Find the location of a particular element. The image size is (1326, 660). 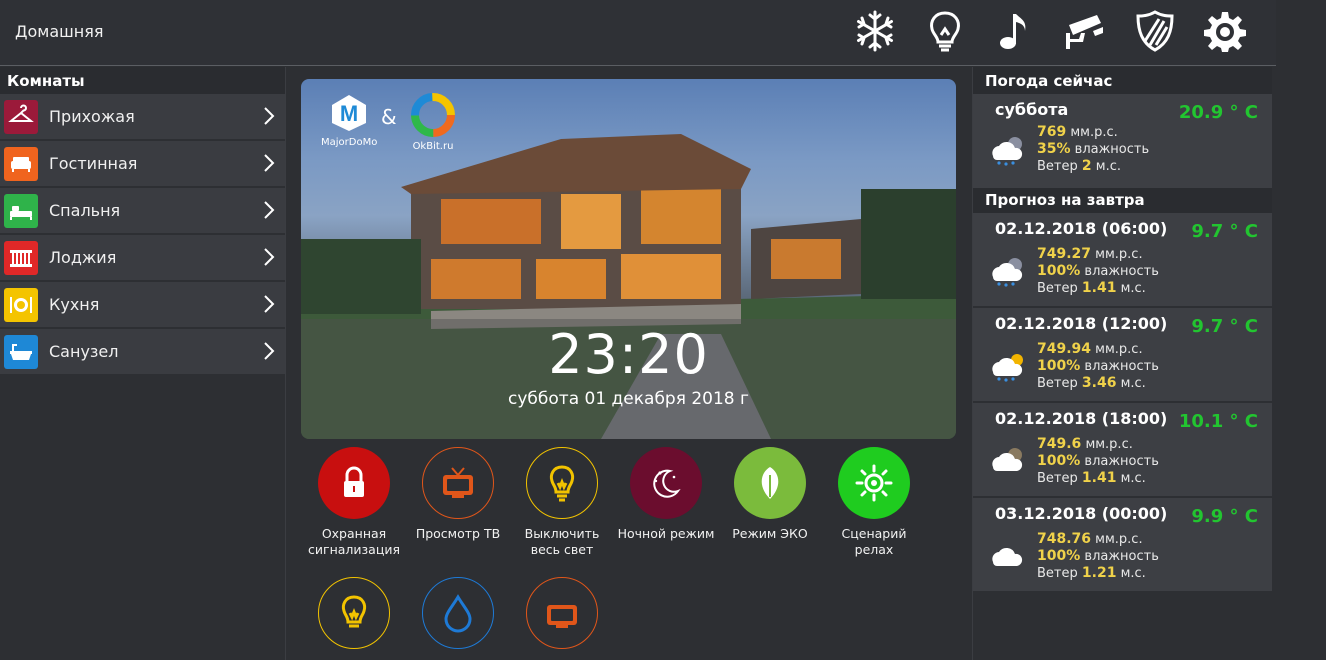

rooms-heading: Комнаты is located at coordinates (142, 80).